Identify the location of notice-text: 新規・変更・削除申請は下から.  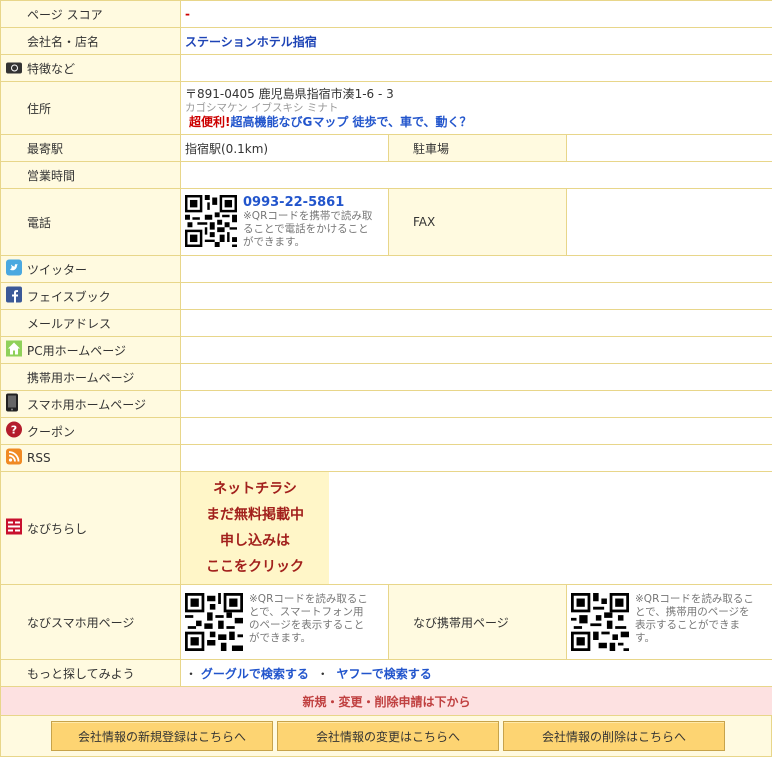
(386, 701).